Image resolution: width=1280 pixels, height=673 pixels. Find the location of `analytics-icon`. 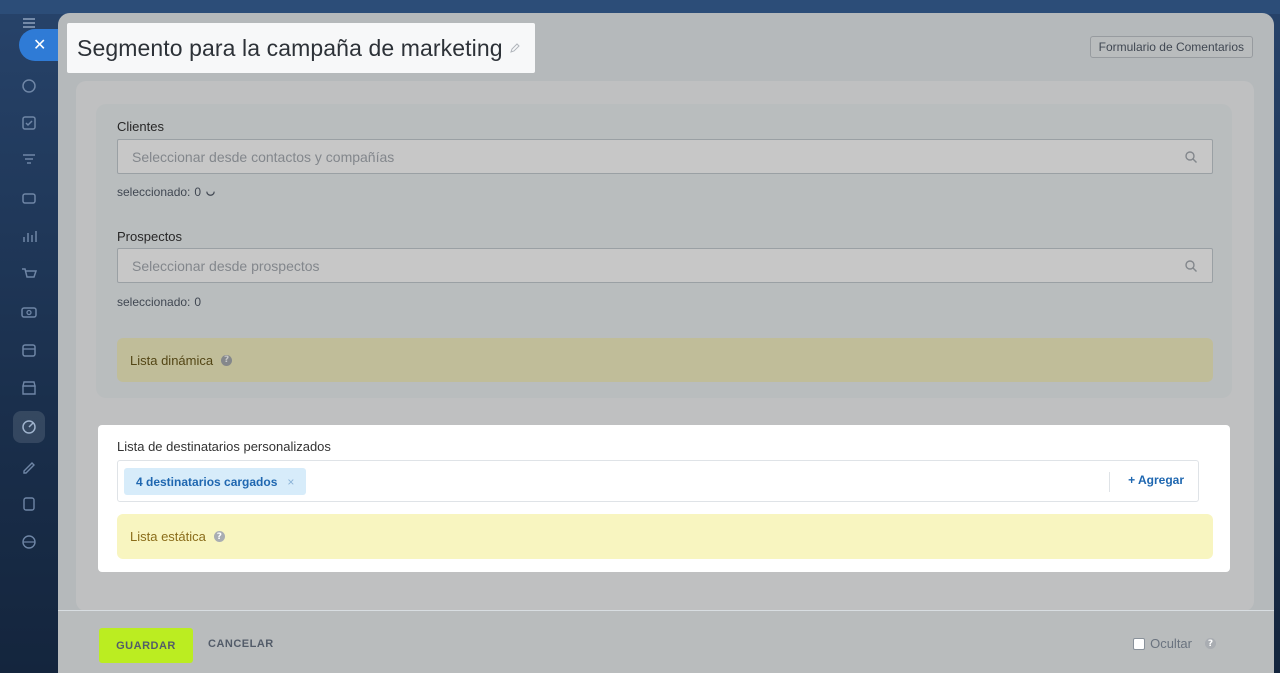

analytics-icon is located at coordinates (29, 236).